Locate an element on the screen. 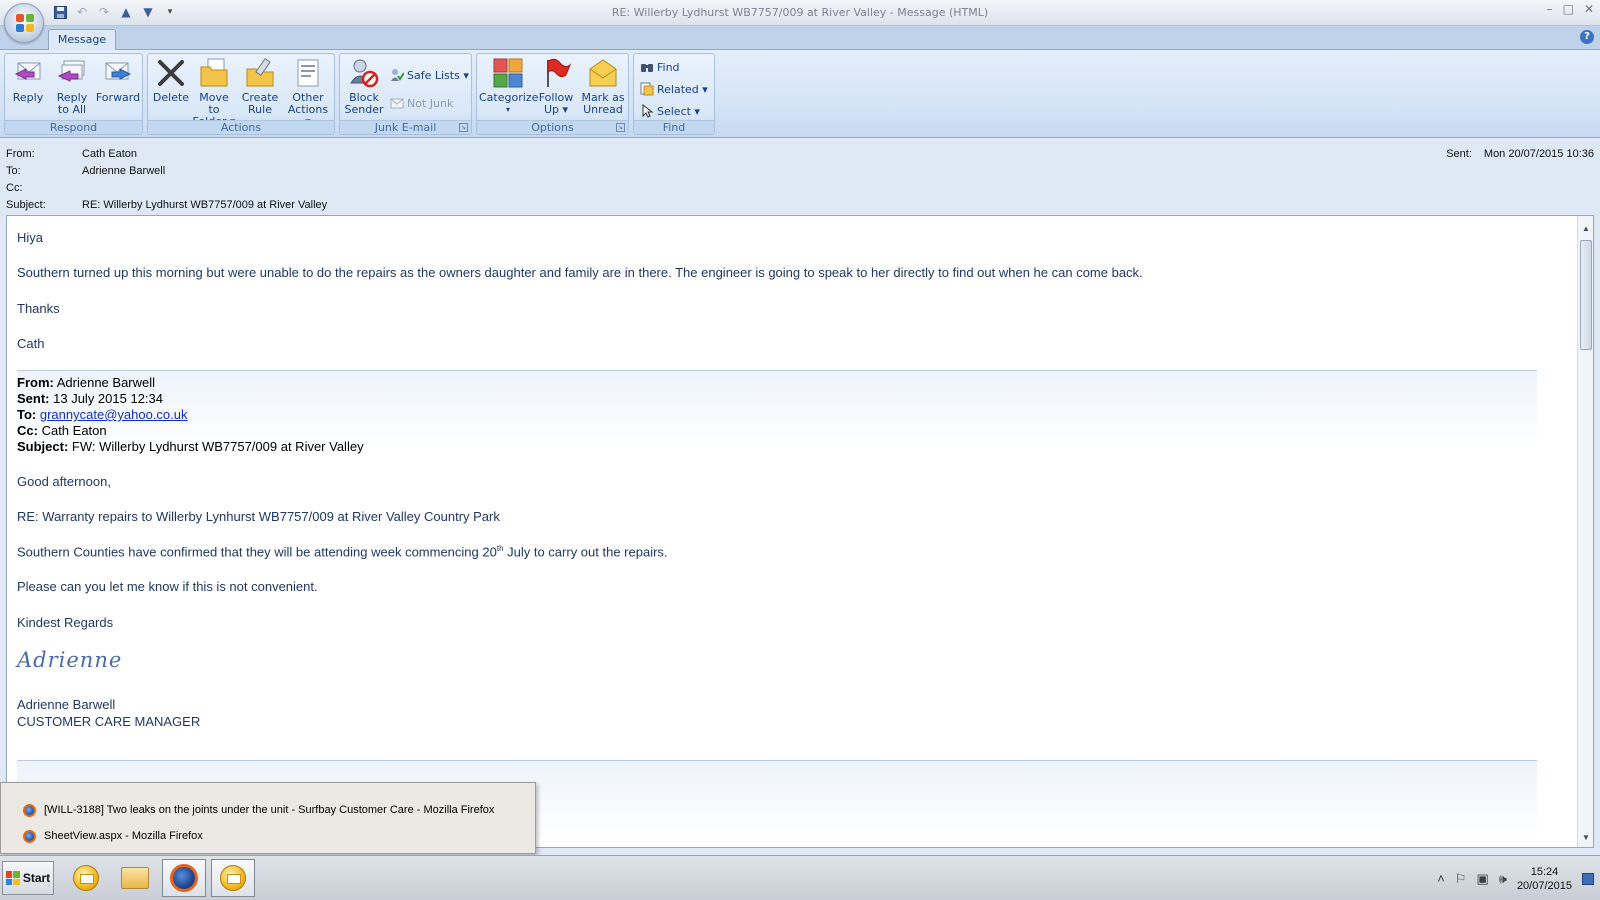 The width and height of the screenshot is (1600, 900). volume-icon: 🕪 is located at coordinates (1503, 879).